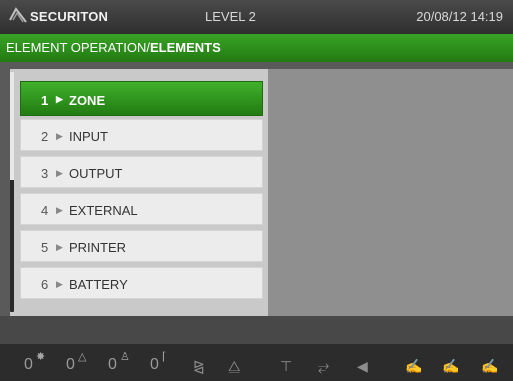 This screenshot has width=513, height=381. I want to click on fault-count: 0, so click(70, 364).